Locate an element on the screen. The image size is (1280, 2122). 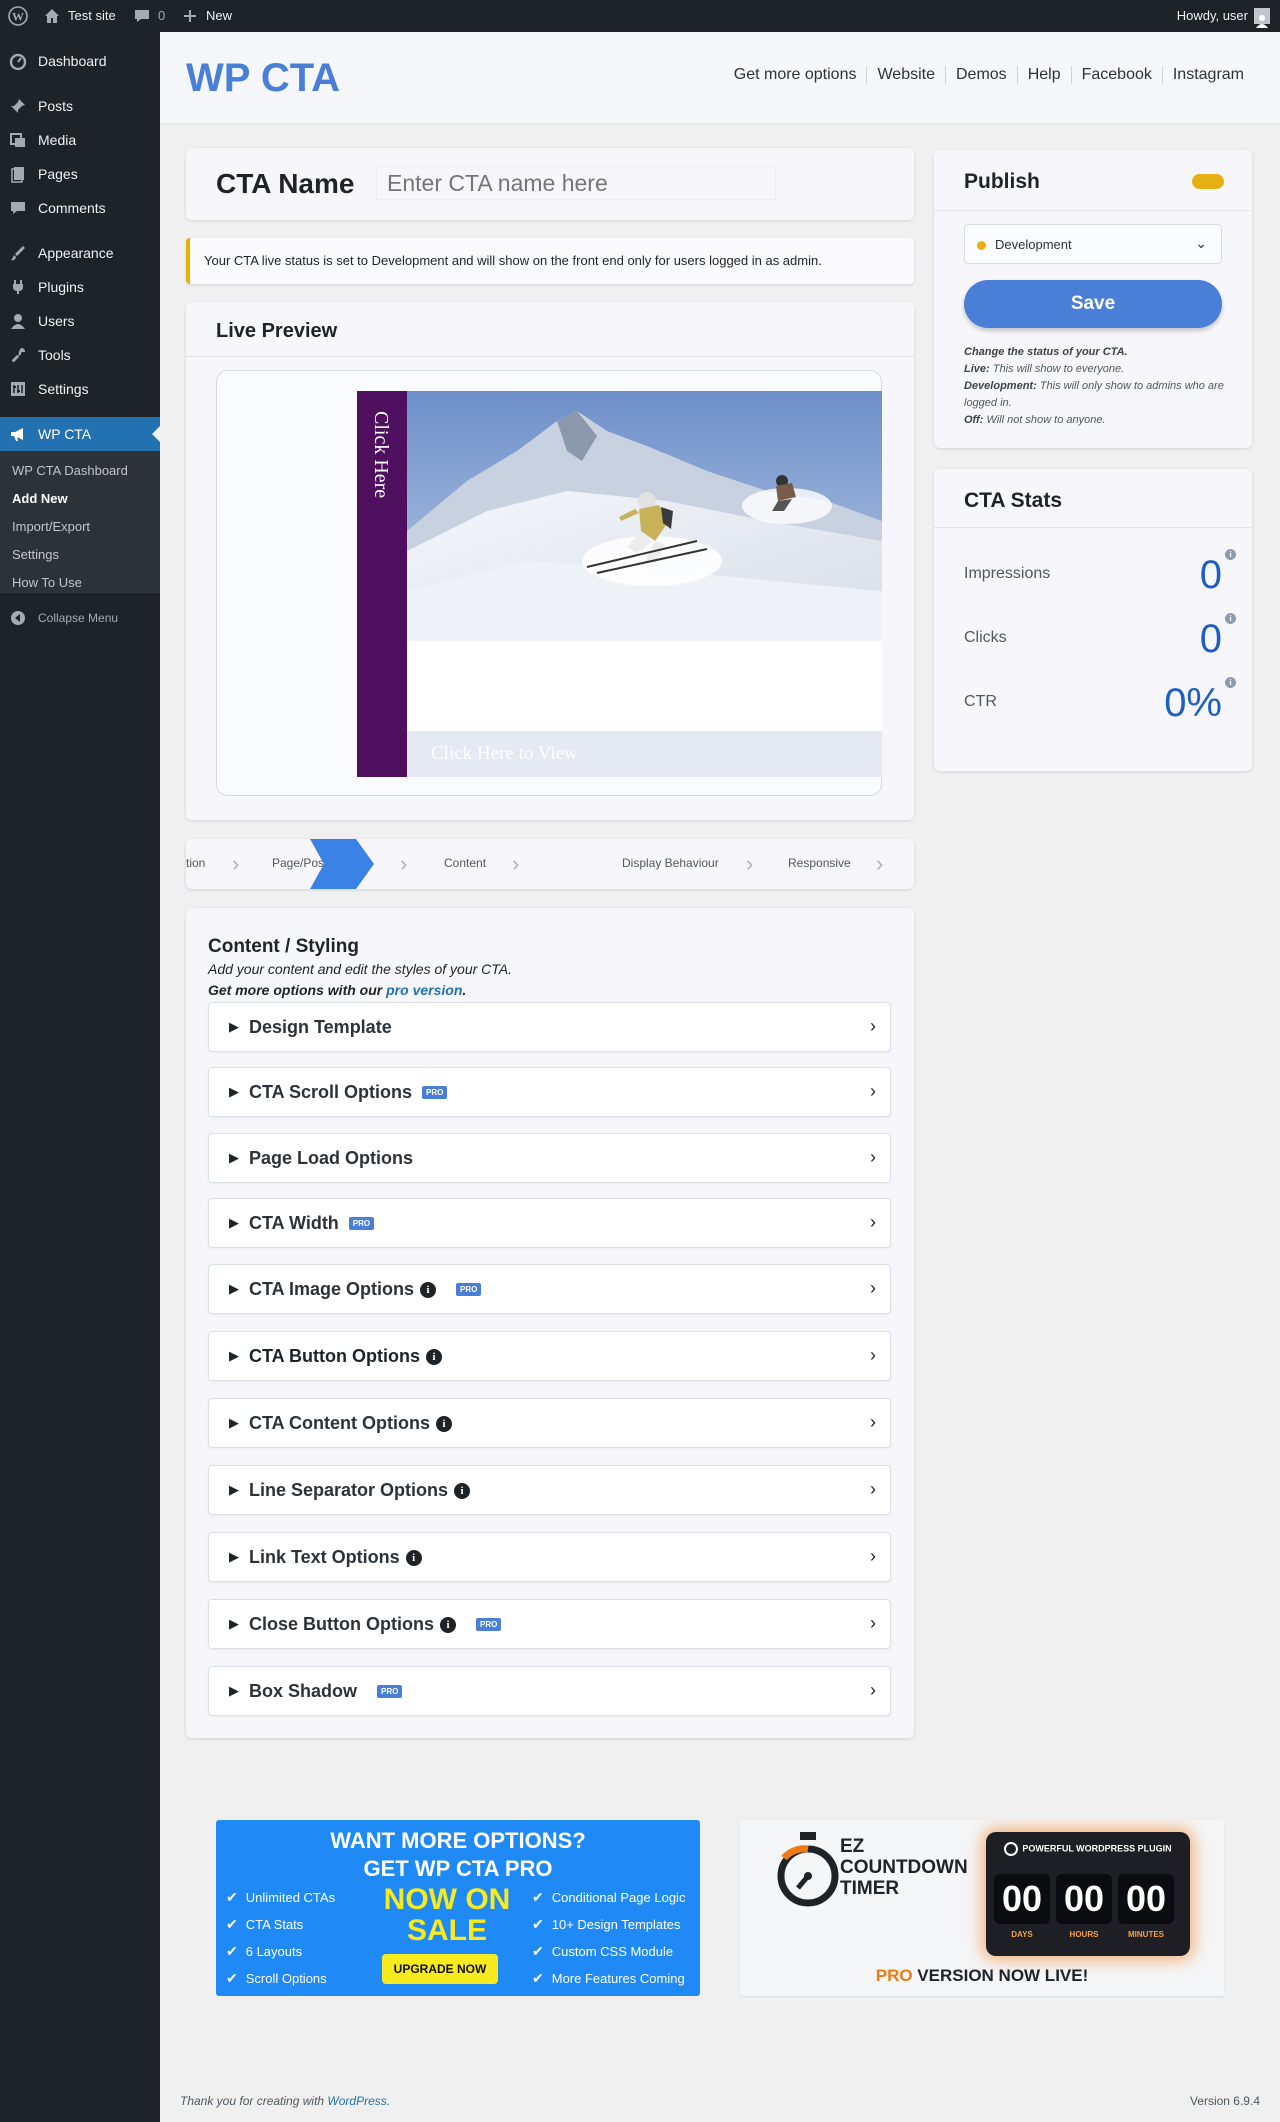
sidebar-item-dashboard: Dashboard is located at coordinates (80, 61).